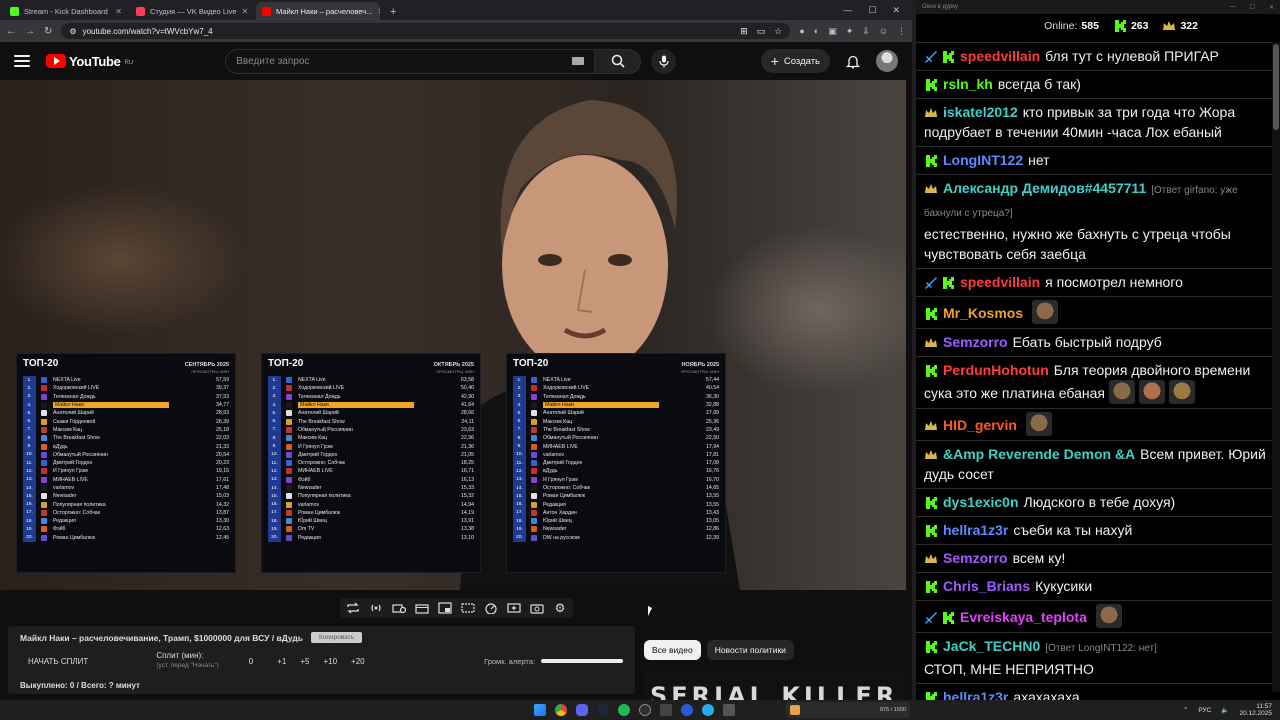  What do you see at coordinates (750, 650) in the screenshot?
I see `chip-politics-news: Новости политики` at bounding box center [750, 650].